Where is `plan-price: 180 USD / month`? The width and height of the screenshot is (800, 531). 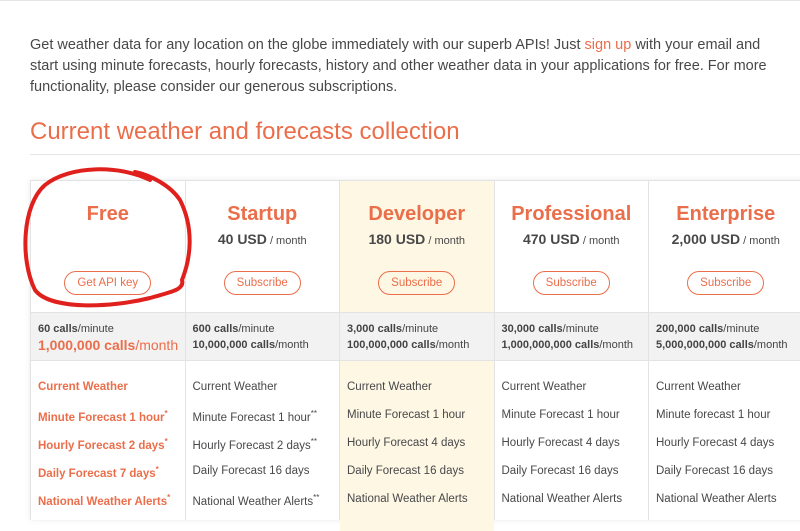 plan-price: 180 USD / month is located at coordinates (417, 240).